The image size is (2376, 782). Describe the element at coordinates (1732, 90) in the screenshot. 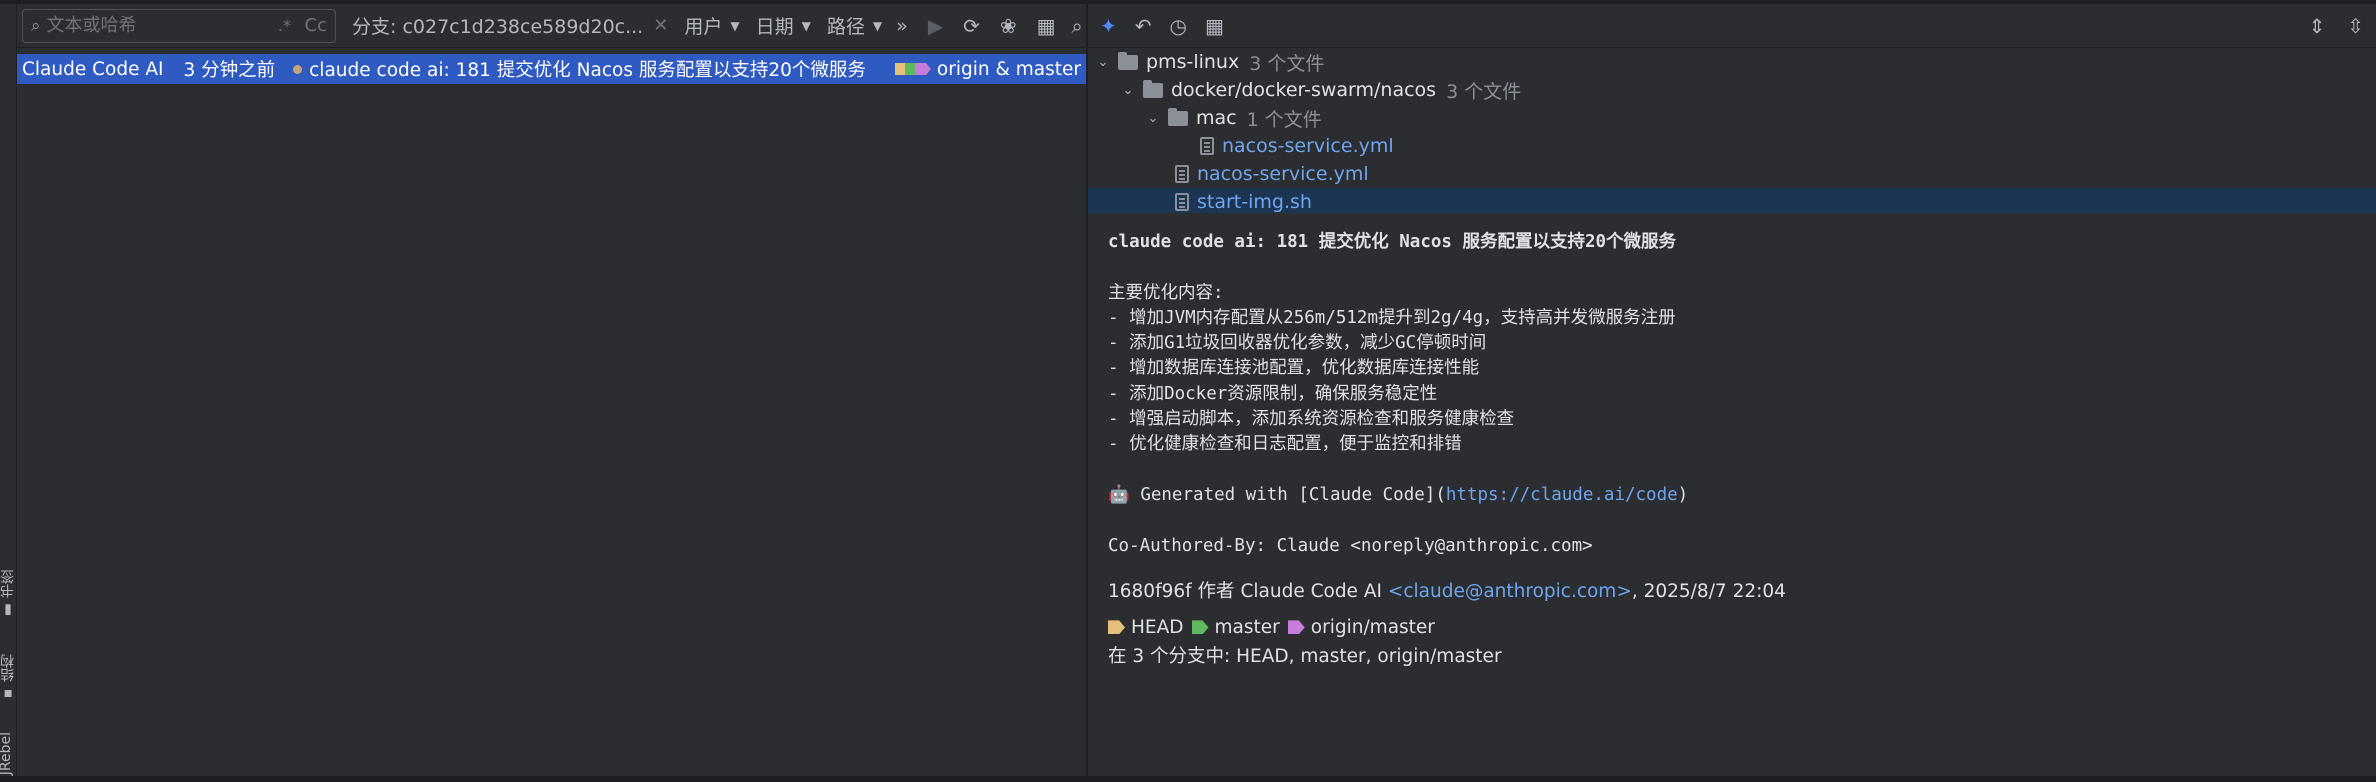

I see `tree-dir-node: ⌄ docker/docker-swarm/nacos 3 个文件` at that location.